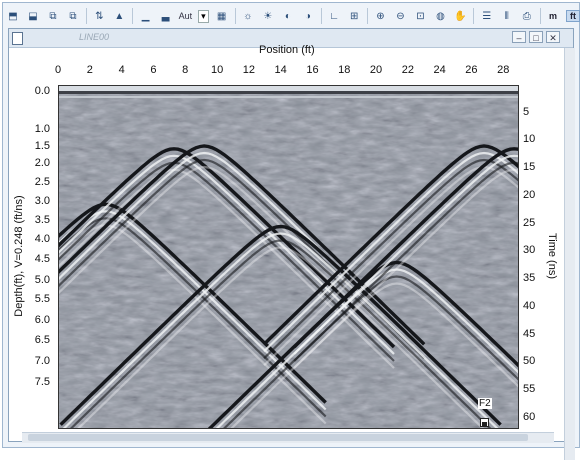 This screenshot has width=585, height=460. Describe the element at coordinates (268, 16) in the screenshot. I see `brightness-down-icon: ☀` at that location.